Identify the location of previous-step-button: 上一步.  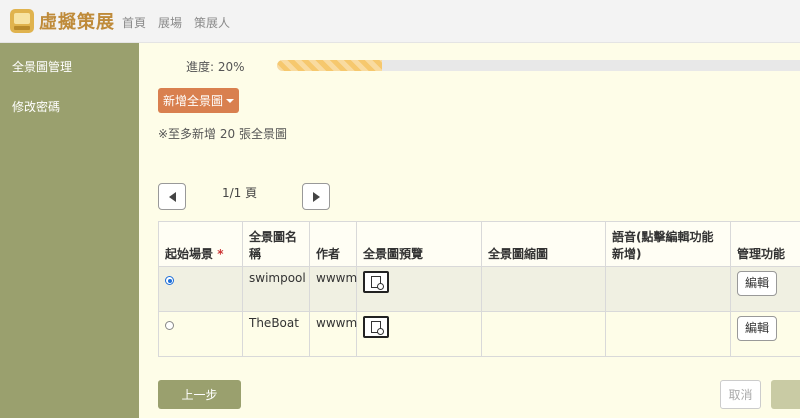
(199, 394).